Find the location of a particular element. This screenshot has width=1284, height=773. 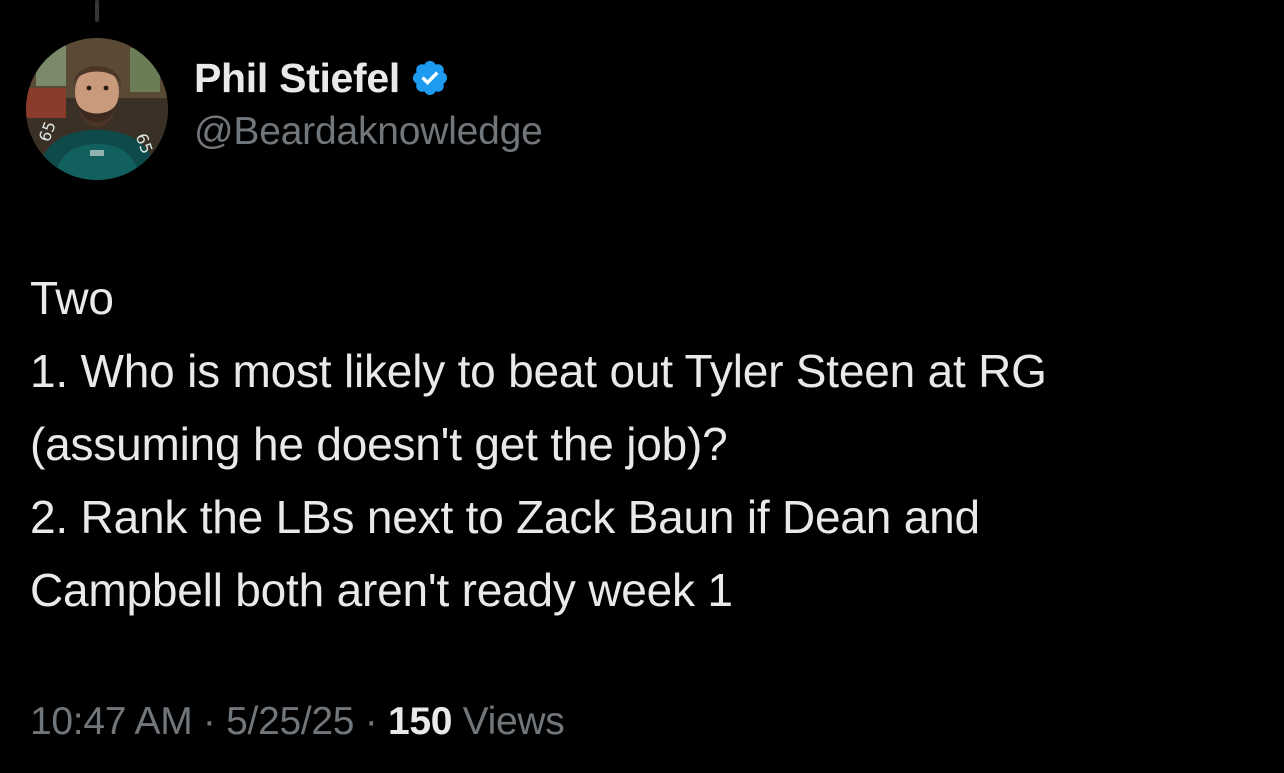

tweet-meta: 10:47 AM · 5/25/25 · 150 Views is located at coordinates (297, 722).